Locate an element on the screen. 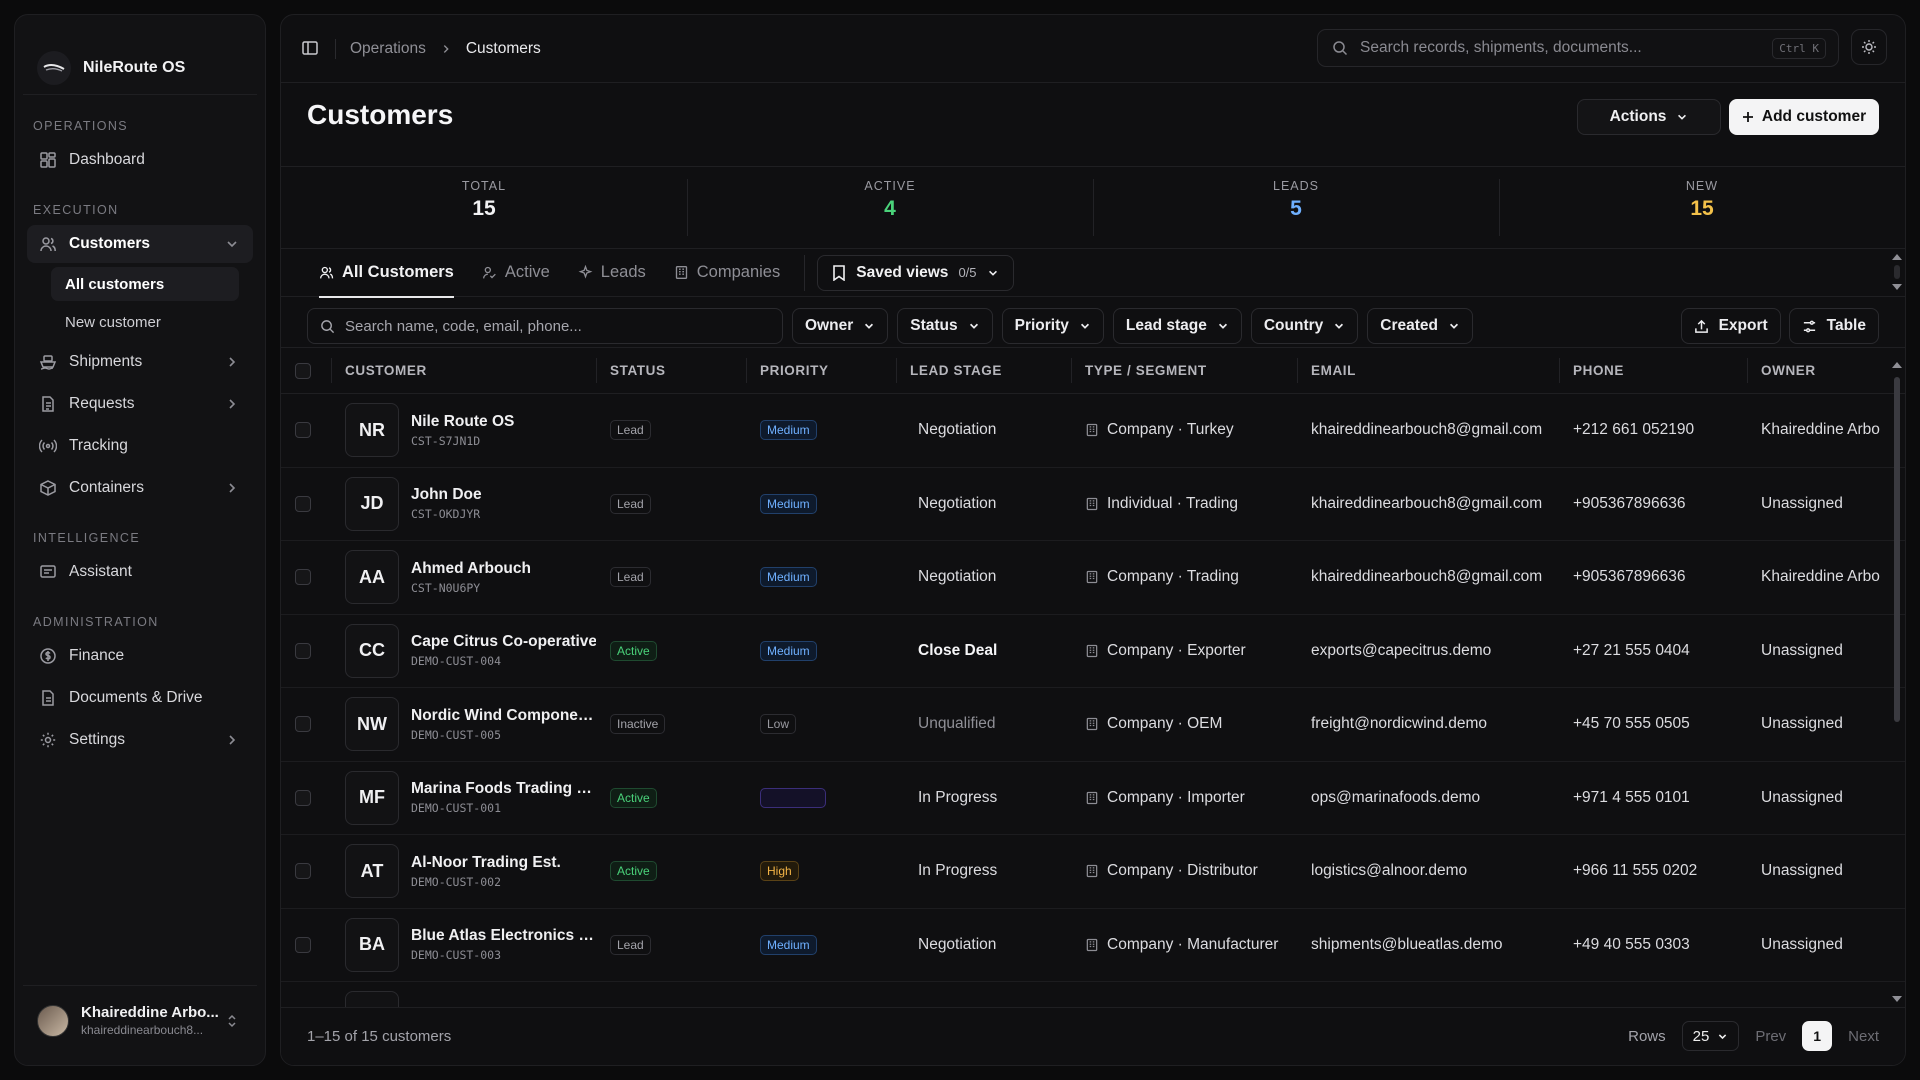 The width and height of the screenshot is (1920, 1080). column-header-lead-stage: LEAD STAGE is located at coordinates (983, 370).